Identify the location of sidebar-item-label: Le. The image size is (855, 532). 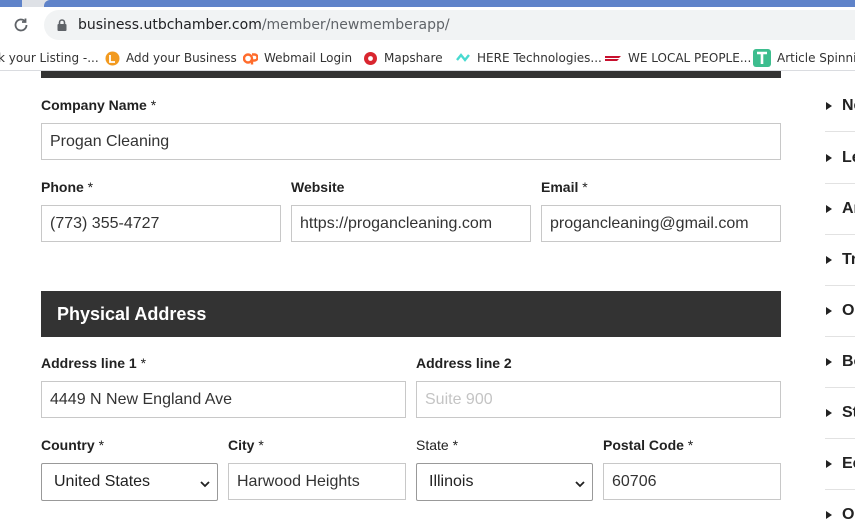
(848, 157).